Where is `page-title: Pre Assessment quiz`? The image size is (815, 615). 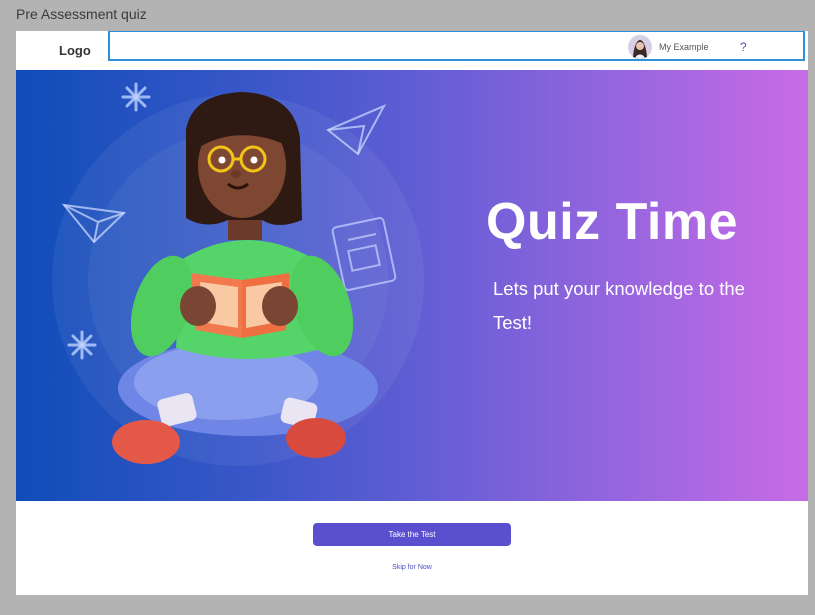
page-title: Pre Assessment quiz is located at coordinates (81, 14).